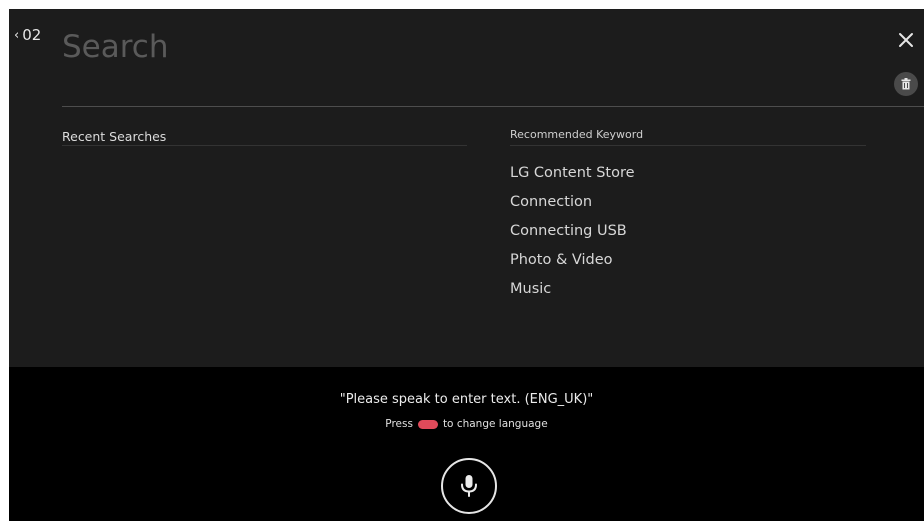 The width and height of the screenshot is (924, 521). Describe the element at coordinates (427, 424) in the screenshot. I see `red-button-icon` at that location.